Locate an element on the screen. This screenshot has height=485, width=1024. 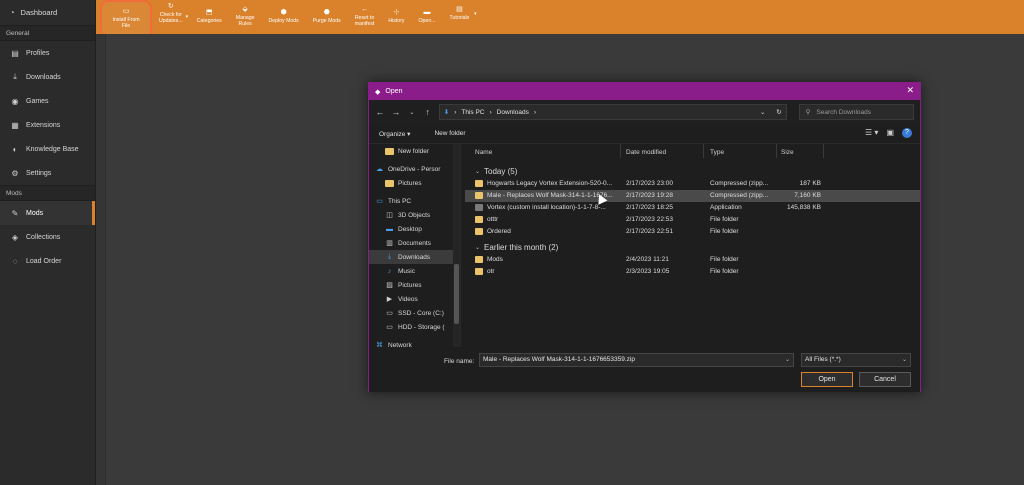
sidebar-mods-list: ✎ Mods ◈ Collections ◌ Load Order is located at coordinates (47, 237).